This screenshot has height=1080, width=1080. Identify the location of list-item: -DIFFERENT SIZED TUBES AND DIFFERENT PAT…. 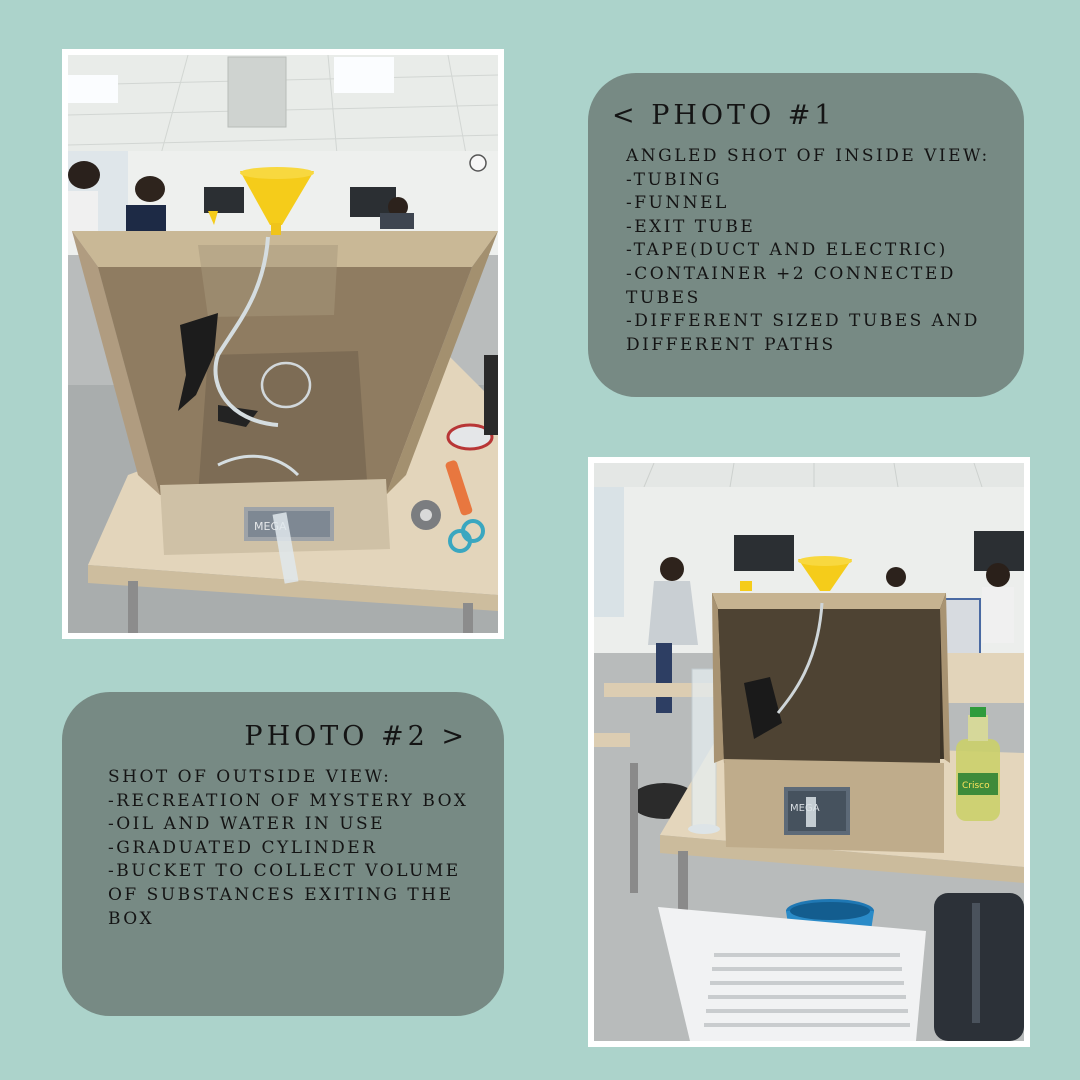
(807, 333).